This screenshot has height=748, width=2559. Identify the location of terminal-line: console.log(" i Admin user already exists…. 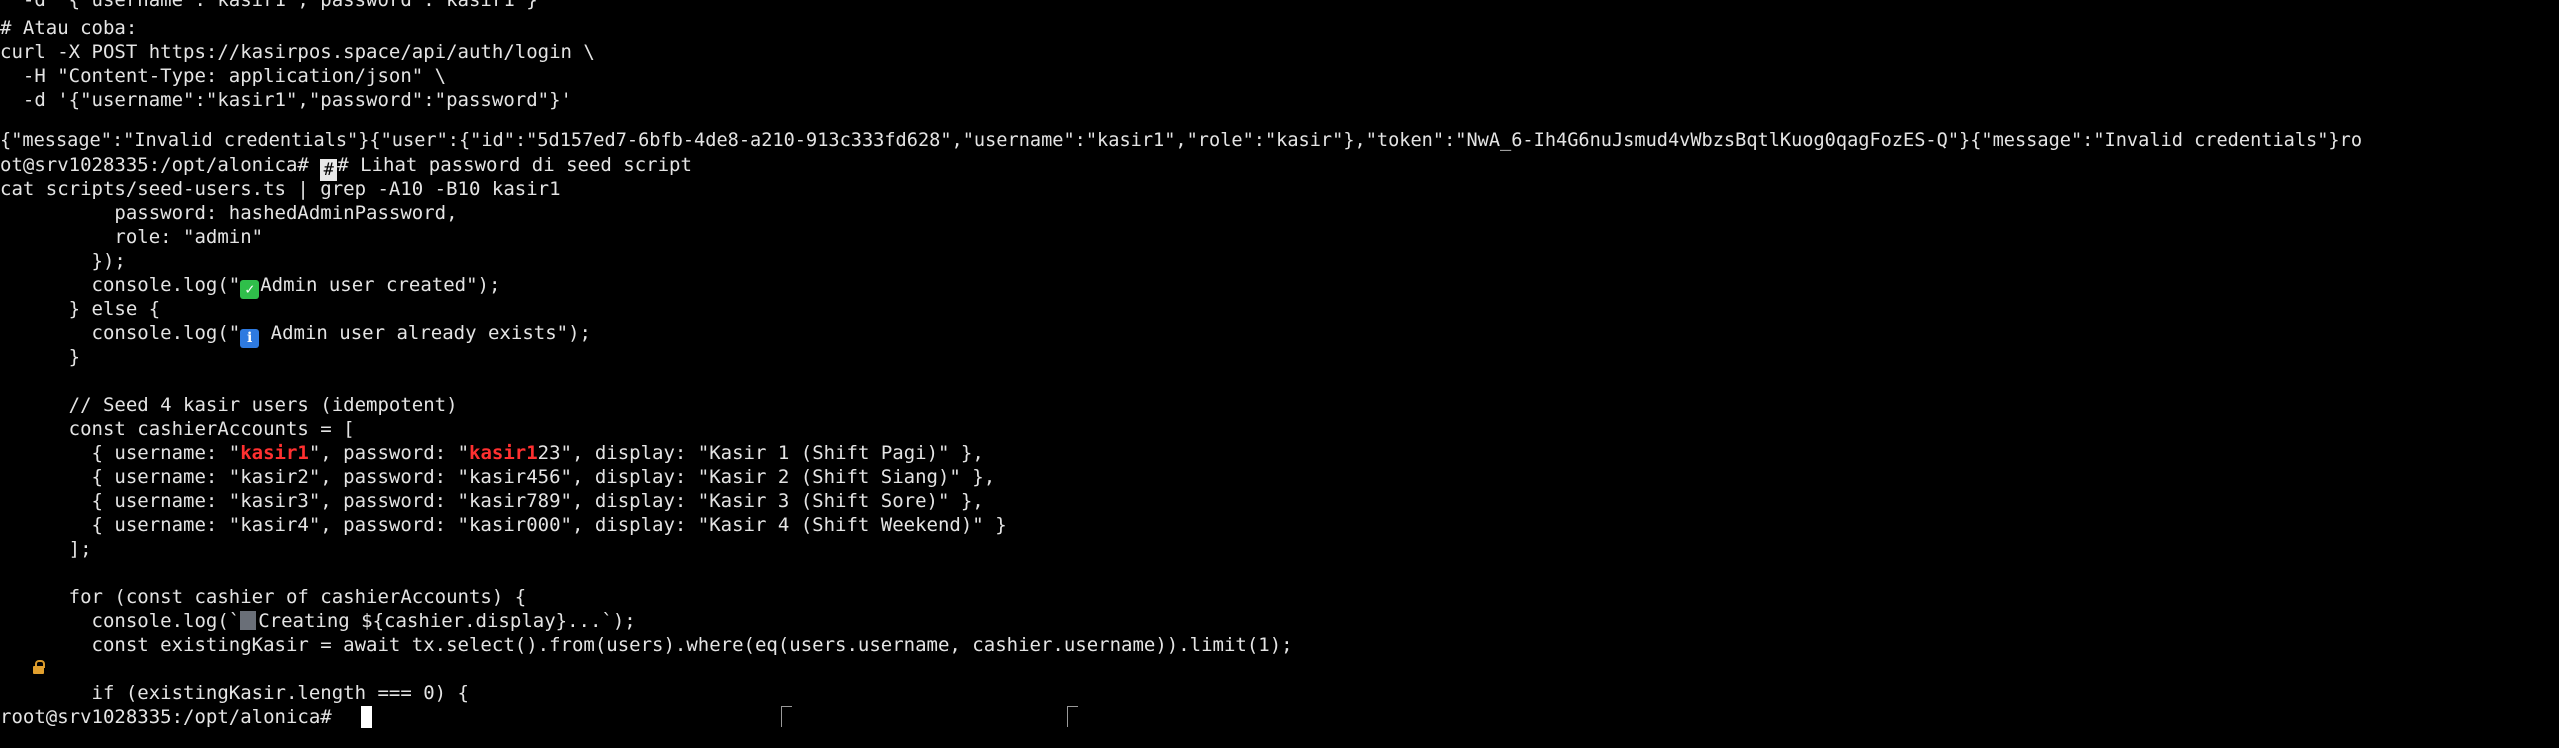
(295, 334).